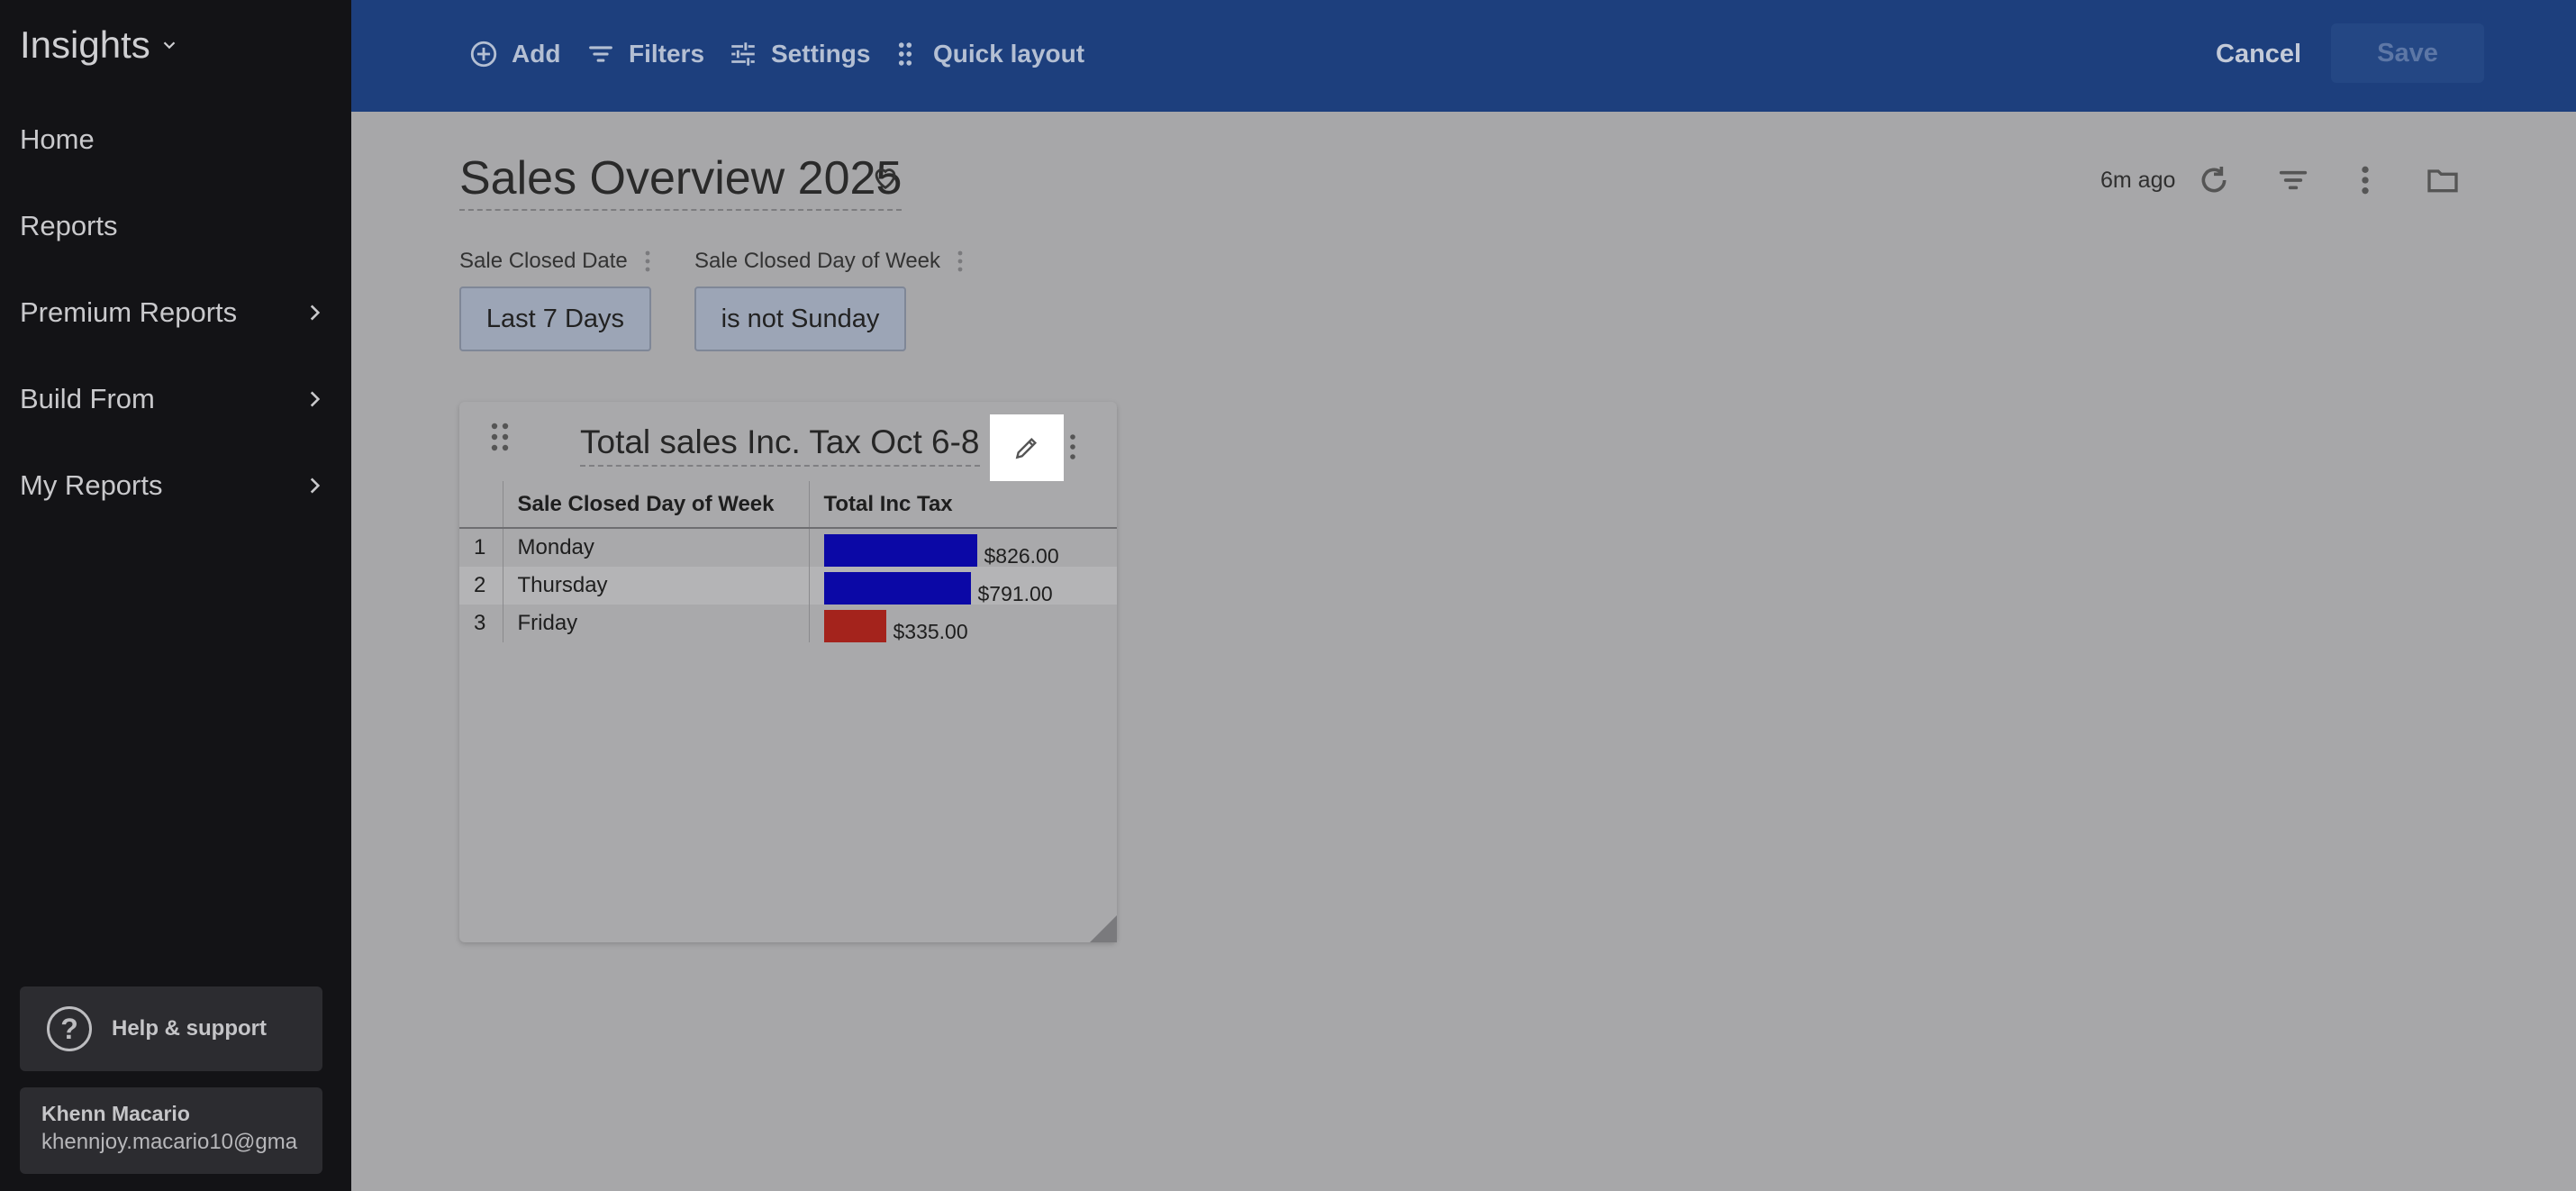  I want to click on sidebar-item-label: Home, so click(57, 139).